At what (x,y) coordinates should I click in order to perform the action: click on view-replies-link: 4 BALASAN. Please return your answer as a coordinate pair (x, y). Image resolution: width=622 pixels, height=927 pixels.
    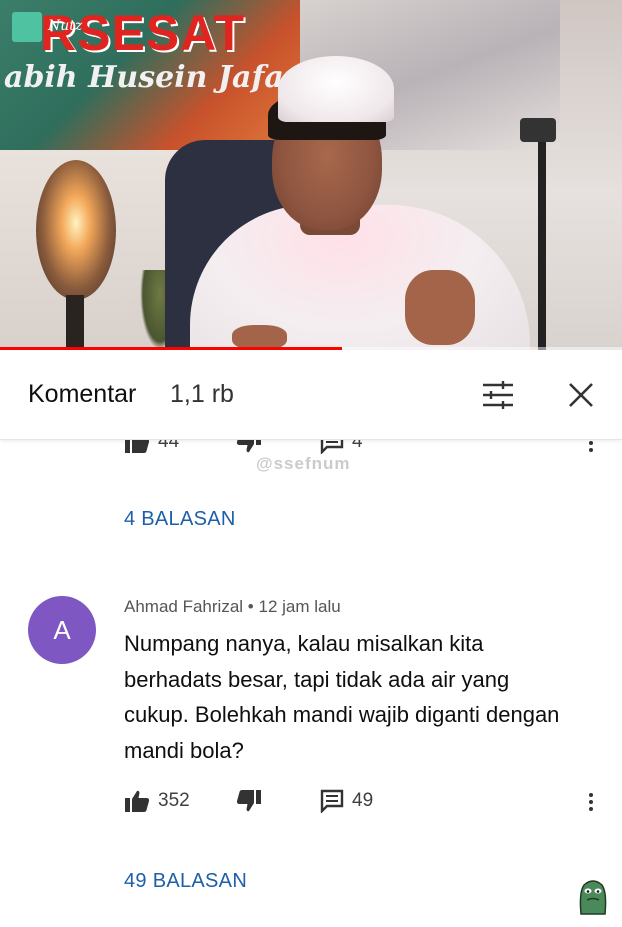
    Looking at the image, I should click on (180, 519).